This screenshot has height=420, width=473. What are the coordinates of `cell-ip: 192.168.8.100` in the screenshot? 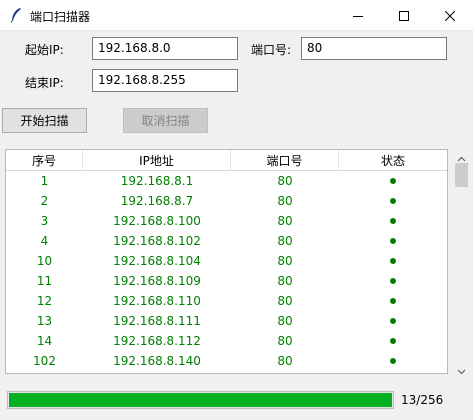 It's located at (157, 221).